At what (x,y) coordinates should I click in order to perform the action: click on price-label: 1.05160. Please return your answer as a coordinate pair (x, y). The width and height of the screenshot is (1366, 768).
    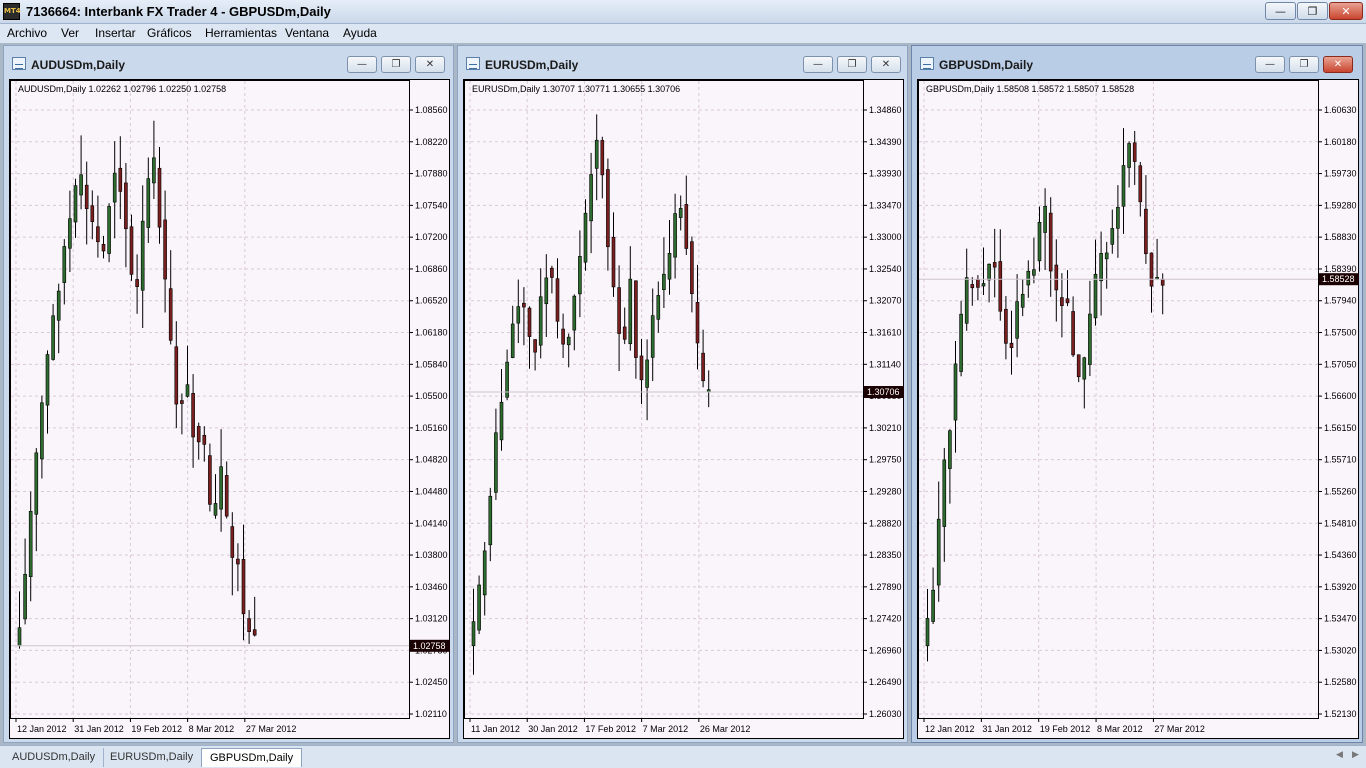
    Looking at the image, I should click on (431, 428).